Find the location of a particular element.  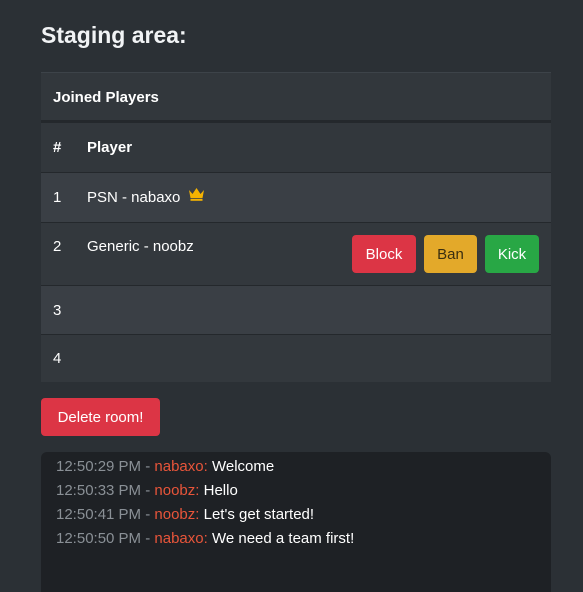

row-number: 3 is located at coordinates (57, 310).